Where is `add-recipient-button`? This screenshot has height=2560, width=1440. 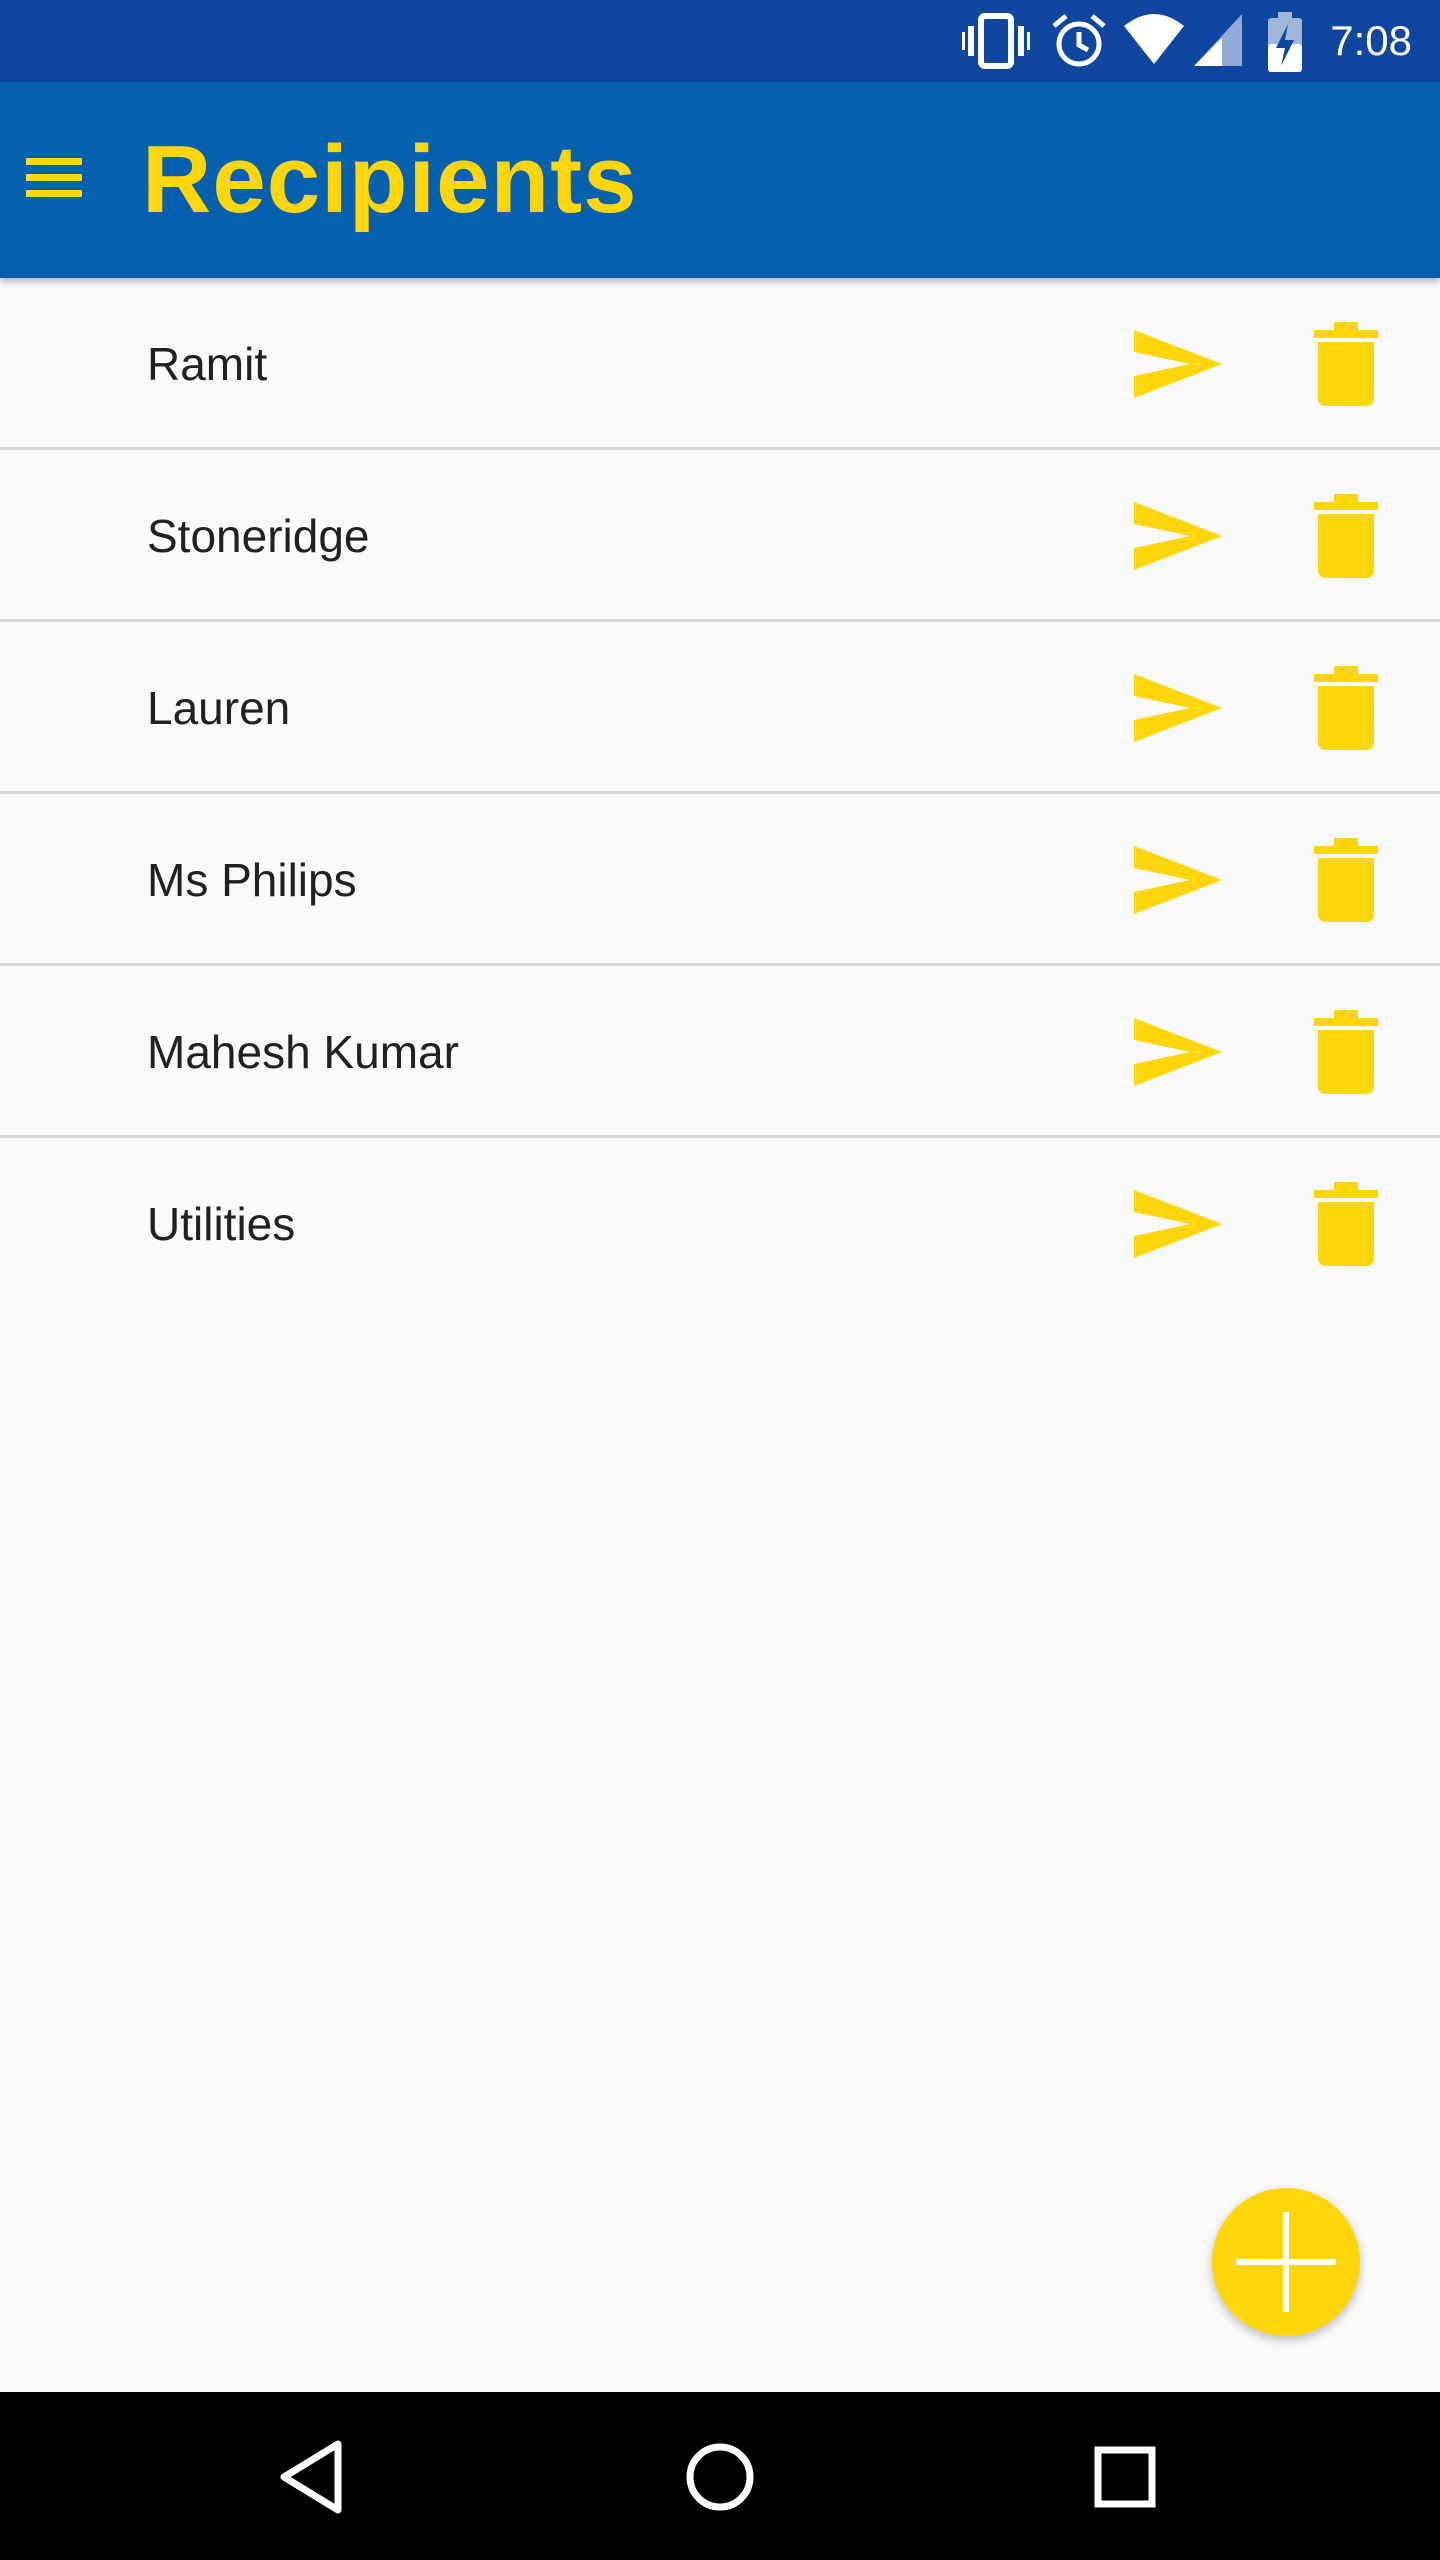 add-recipient-button is located at coordinates (1286, 2262).